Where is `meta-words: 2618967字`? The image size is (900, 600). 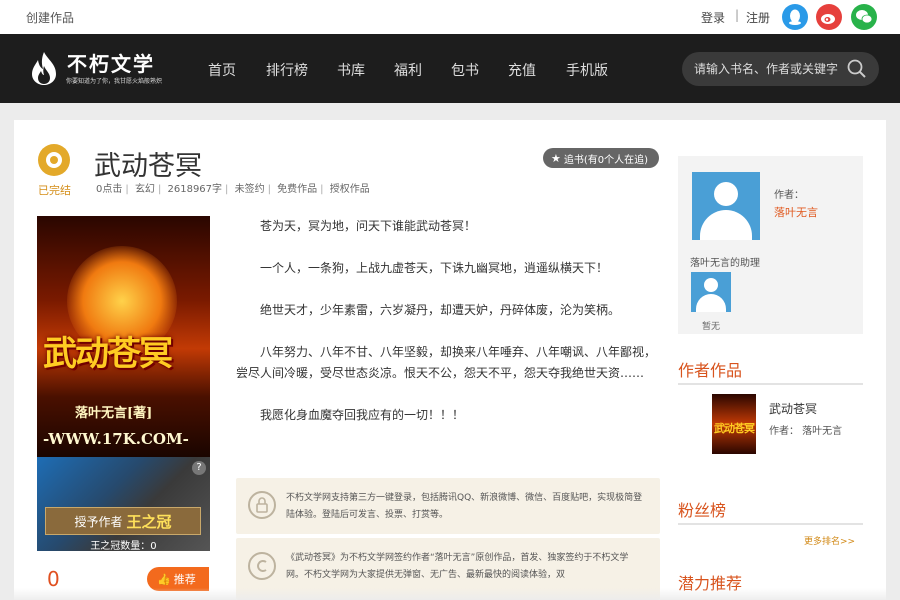 meta-words: 2618967字 is located at coordinates (195, 189).